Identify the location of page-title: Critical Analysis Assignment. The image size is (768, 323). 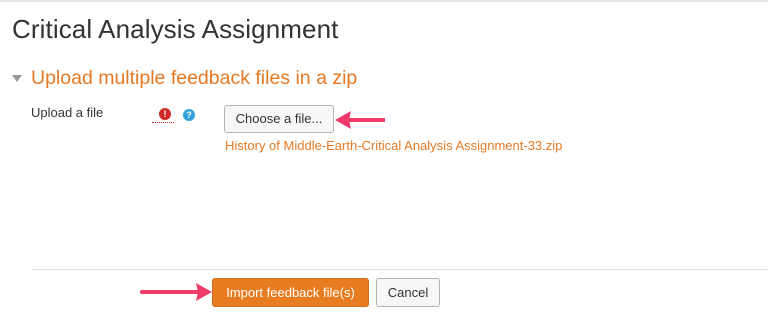
(175, 29).